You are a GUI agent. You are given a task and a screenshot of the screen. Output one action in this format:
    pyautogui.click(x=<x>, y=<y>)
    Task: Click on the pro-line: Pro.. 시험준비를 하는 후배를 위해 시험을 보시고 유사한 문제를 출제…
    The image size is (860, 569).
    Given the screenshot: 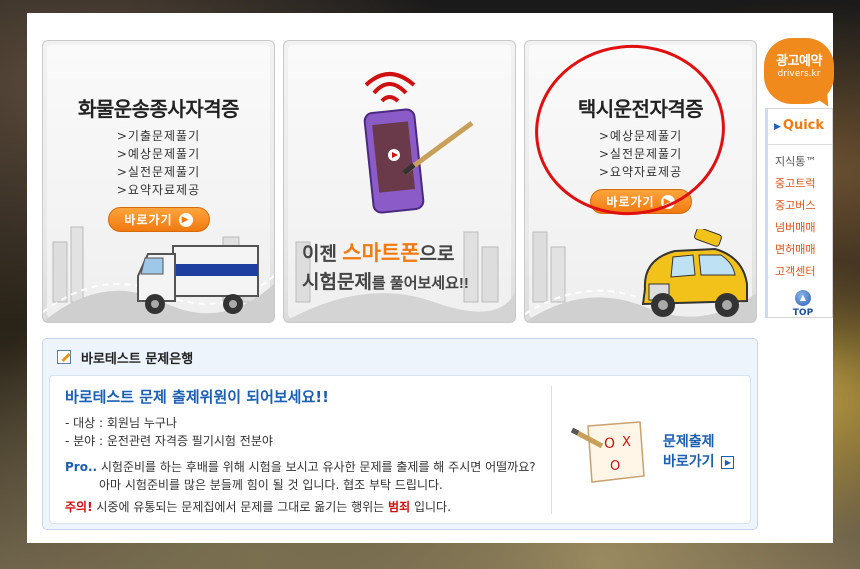 What is the action you would take?
    pyautogui.click(x=300, y=466)
    